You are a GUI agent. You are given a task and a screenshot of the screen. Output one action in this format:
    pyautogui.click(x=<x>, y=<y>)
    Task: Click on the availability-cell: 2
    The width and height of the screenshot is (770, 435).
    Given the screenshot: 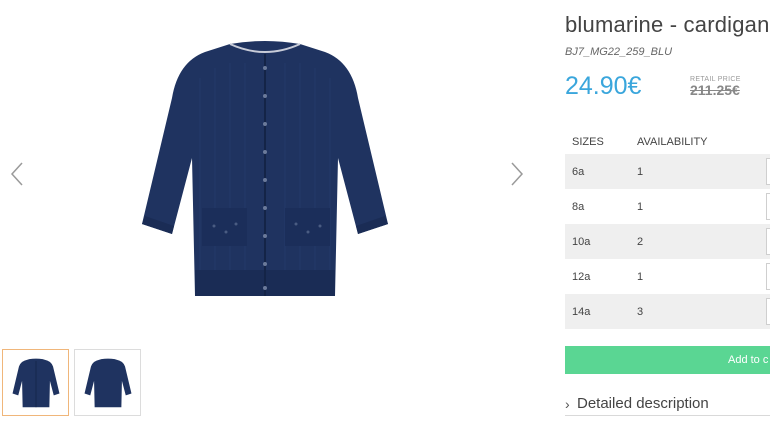 What is the action you would take?
    pyautogui.click(x=640, y=241)
    